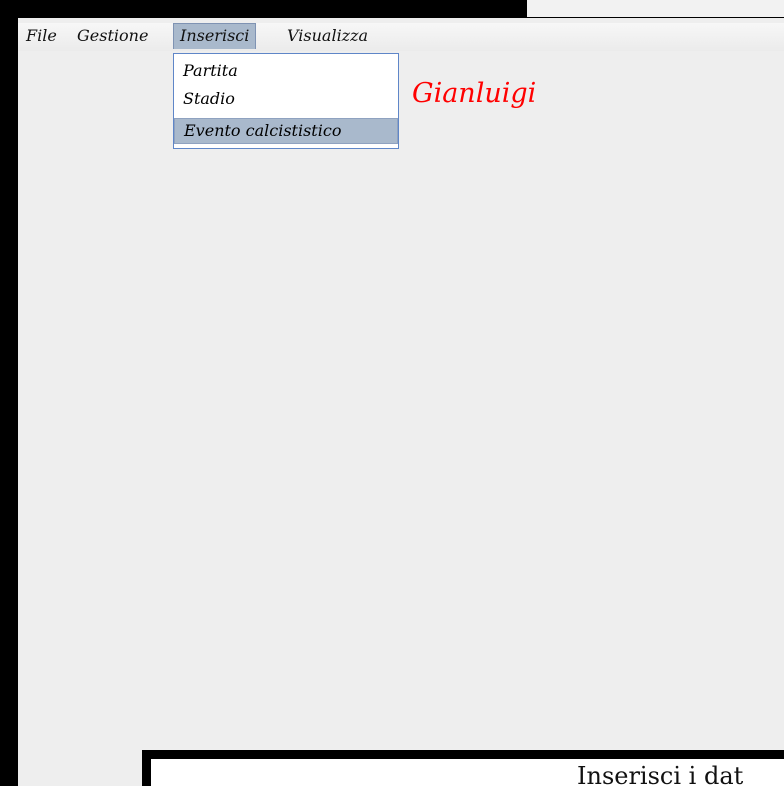  I want to click on top-strip, so click(655, 8).